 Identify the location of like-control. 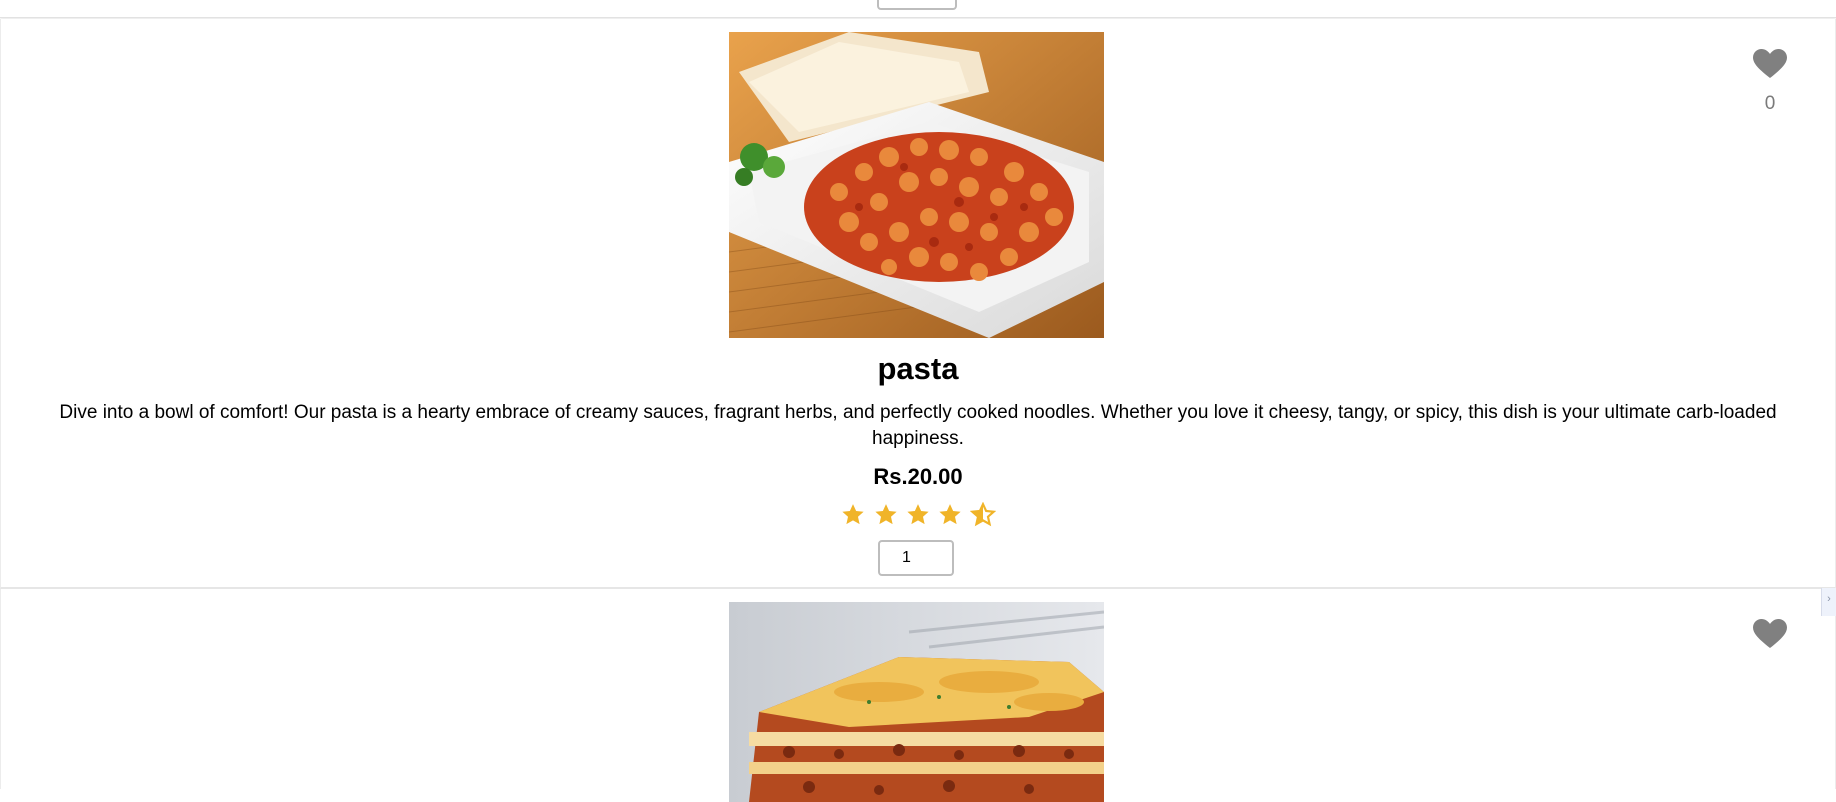
(1770, 634).